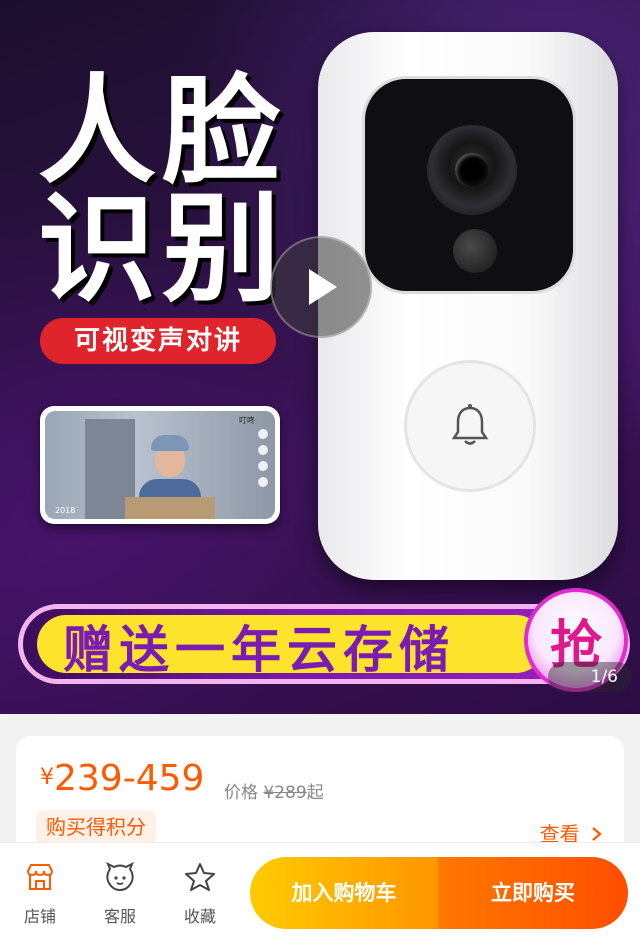  I want to click on phone-tag: 2018, so click(65, 510).